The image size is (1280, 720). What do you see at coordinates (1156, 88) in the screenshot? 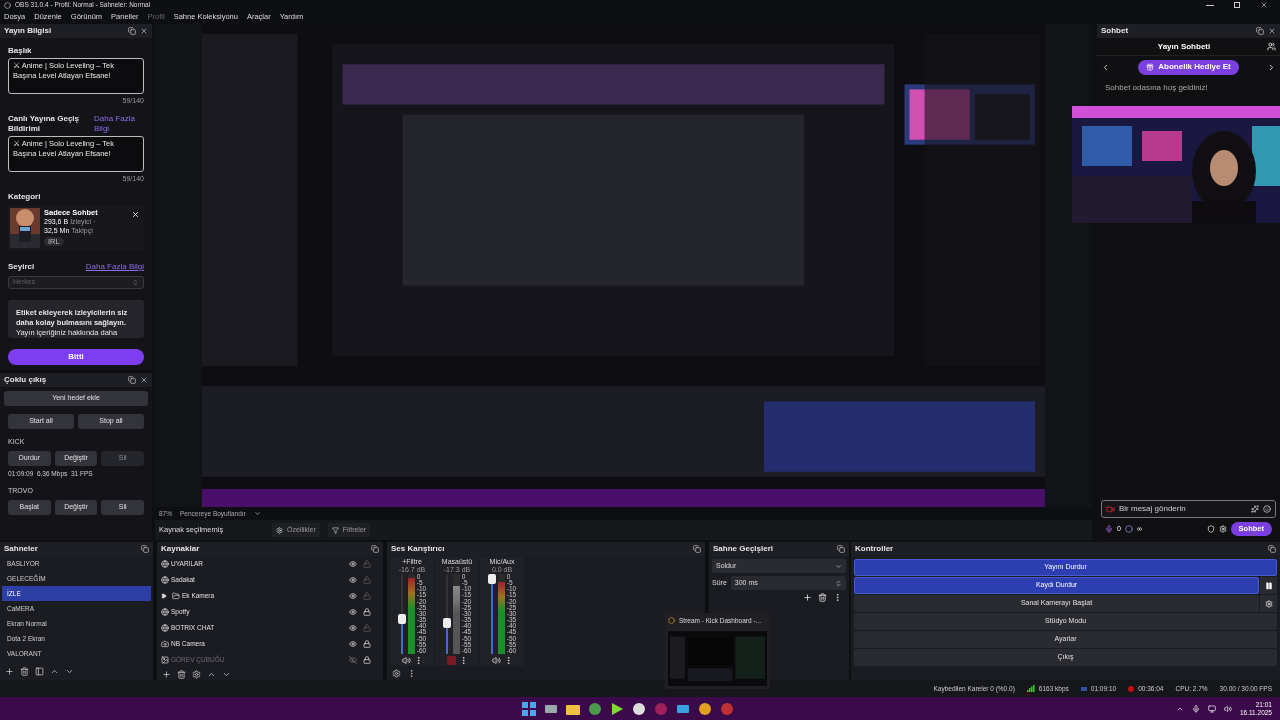
I see `welcome-message: Sohbet odasına hoş geldiniz!` at bounding box center [1156, 88].